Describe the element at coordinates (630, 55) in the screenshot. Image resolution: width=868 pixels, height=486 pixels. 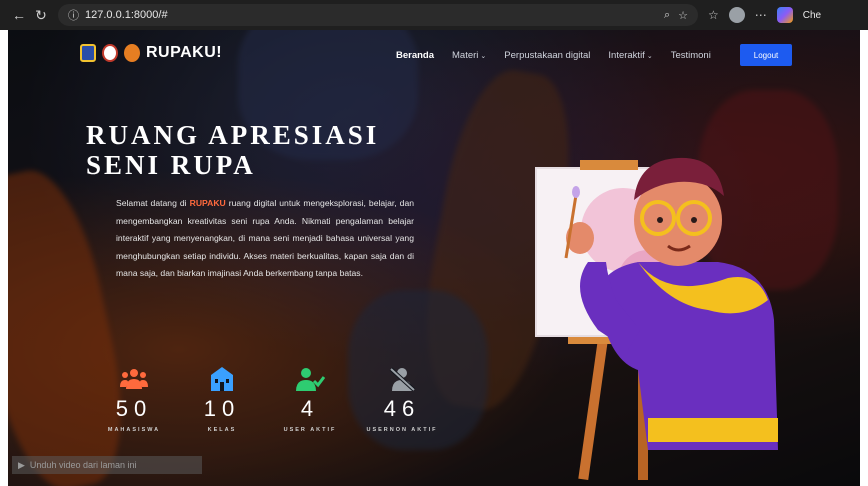
I see `nav-interaktif: Interaktif ⌄` at that location.